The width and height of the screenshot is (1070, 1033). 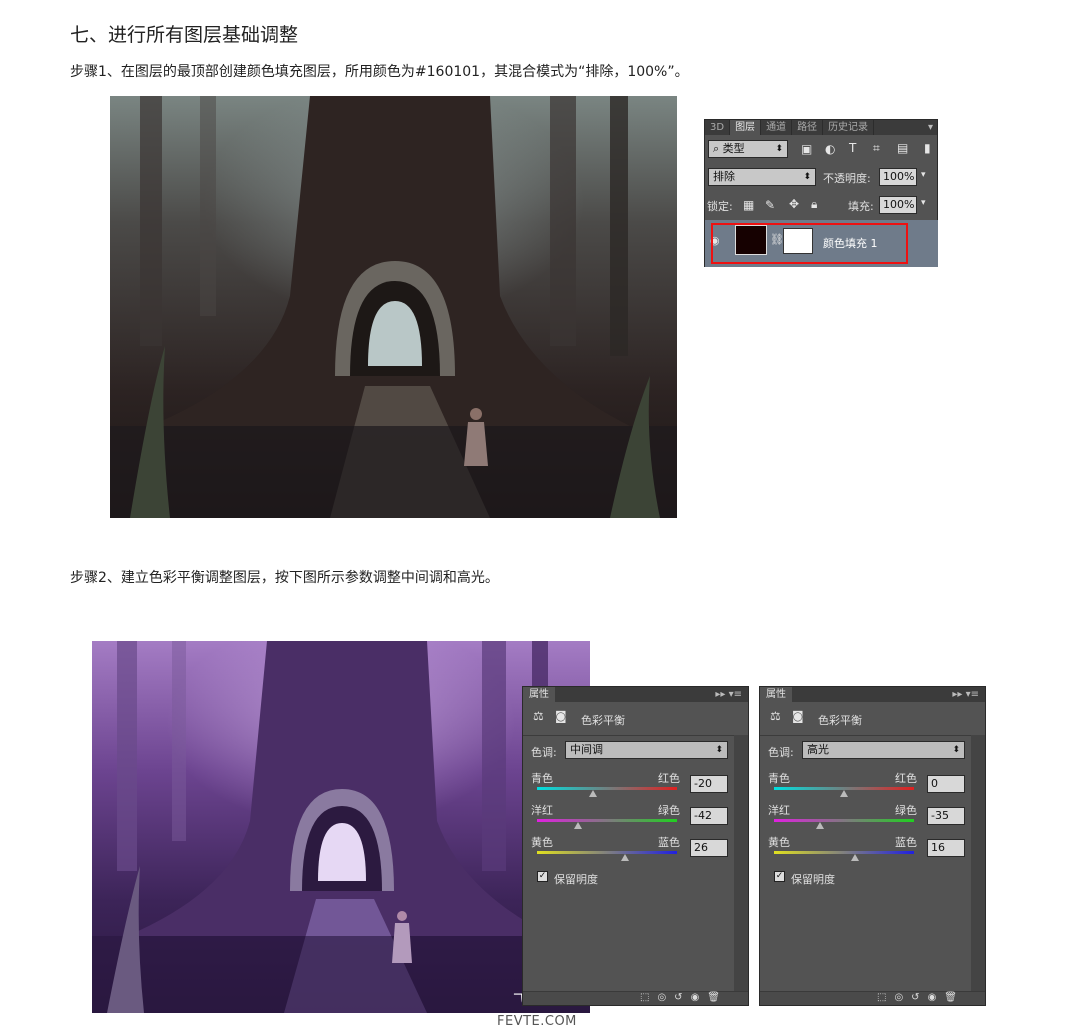 I want to click on filter-toggle-icon: ▮, so click(x=927, y=148).